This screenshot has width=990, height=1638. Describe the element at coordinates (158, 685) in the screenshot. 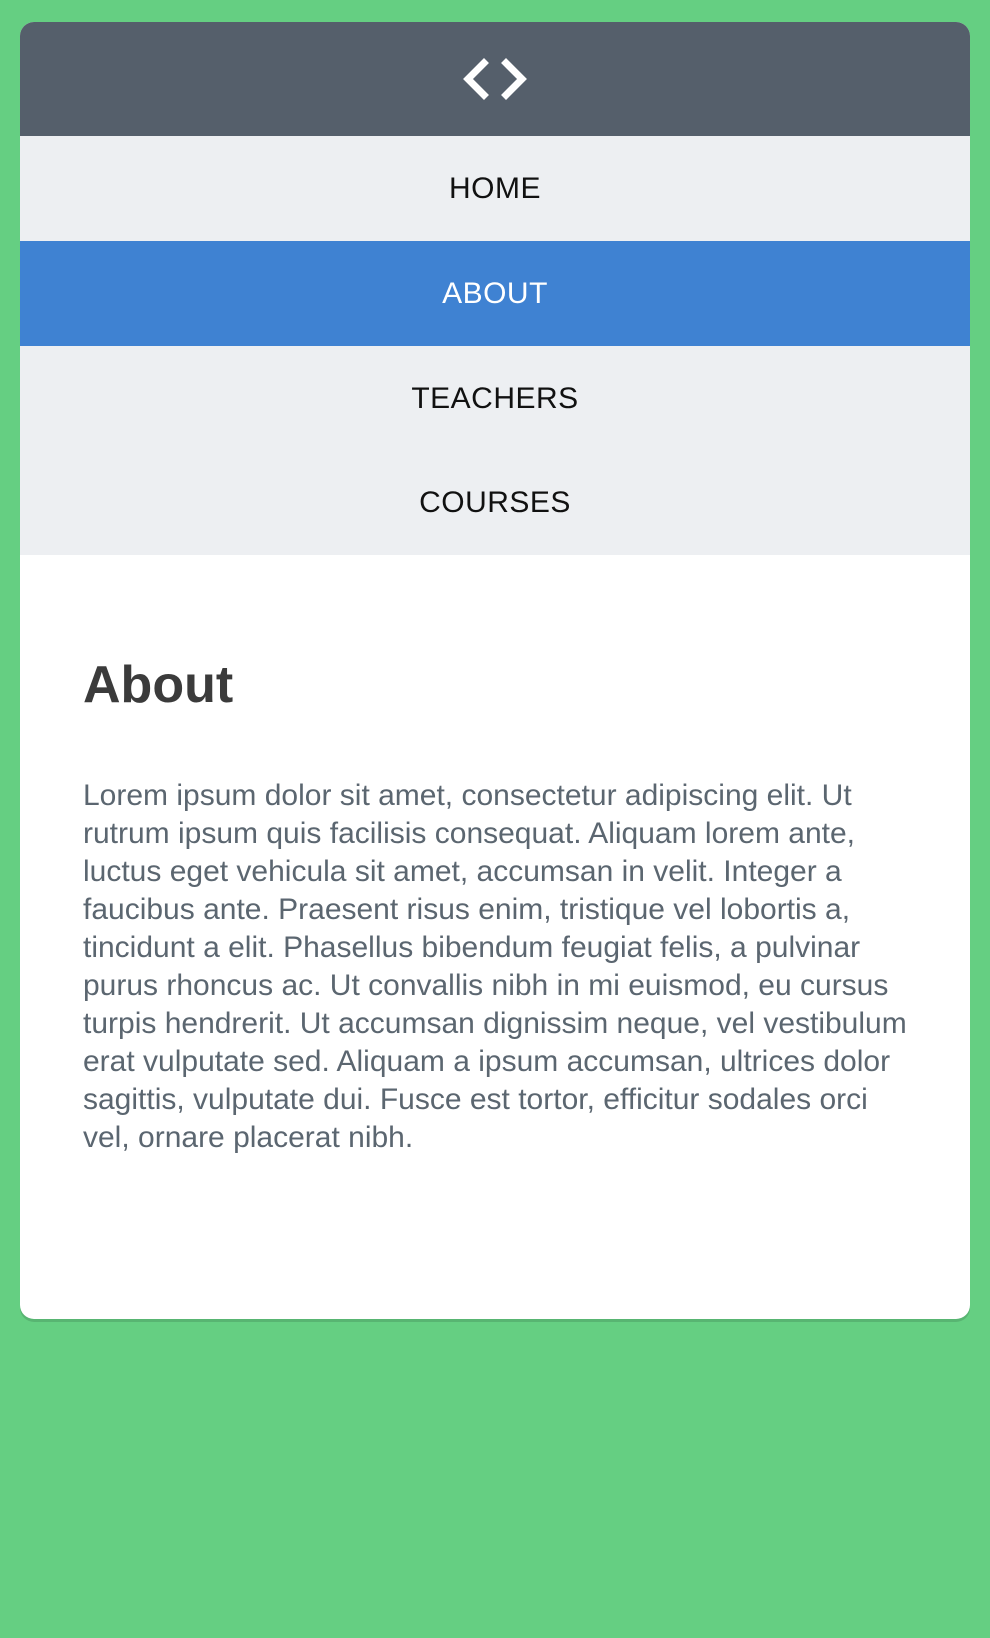

I see `page-title: About` at that location.